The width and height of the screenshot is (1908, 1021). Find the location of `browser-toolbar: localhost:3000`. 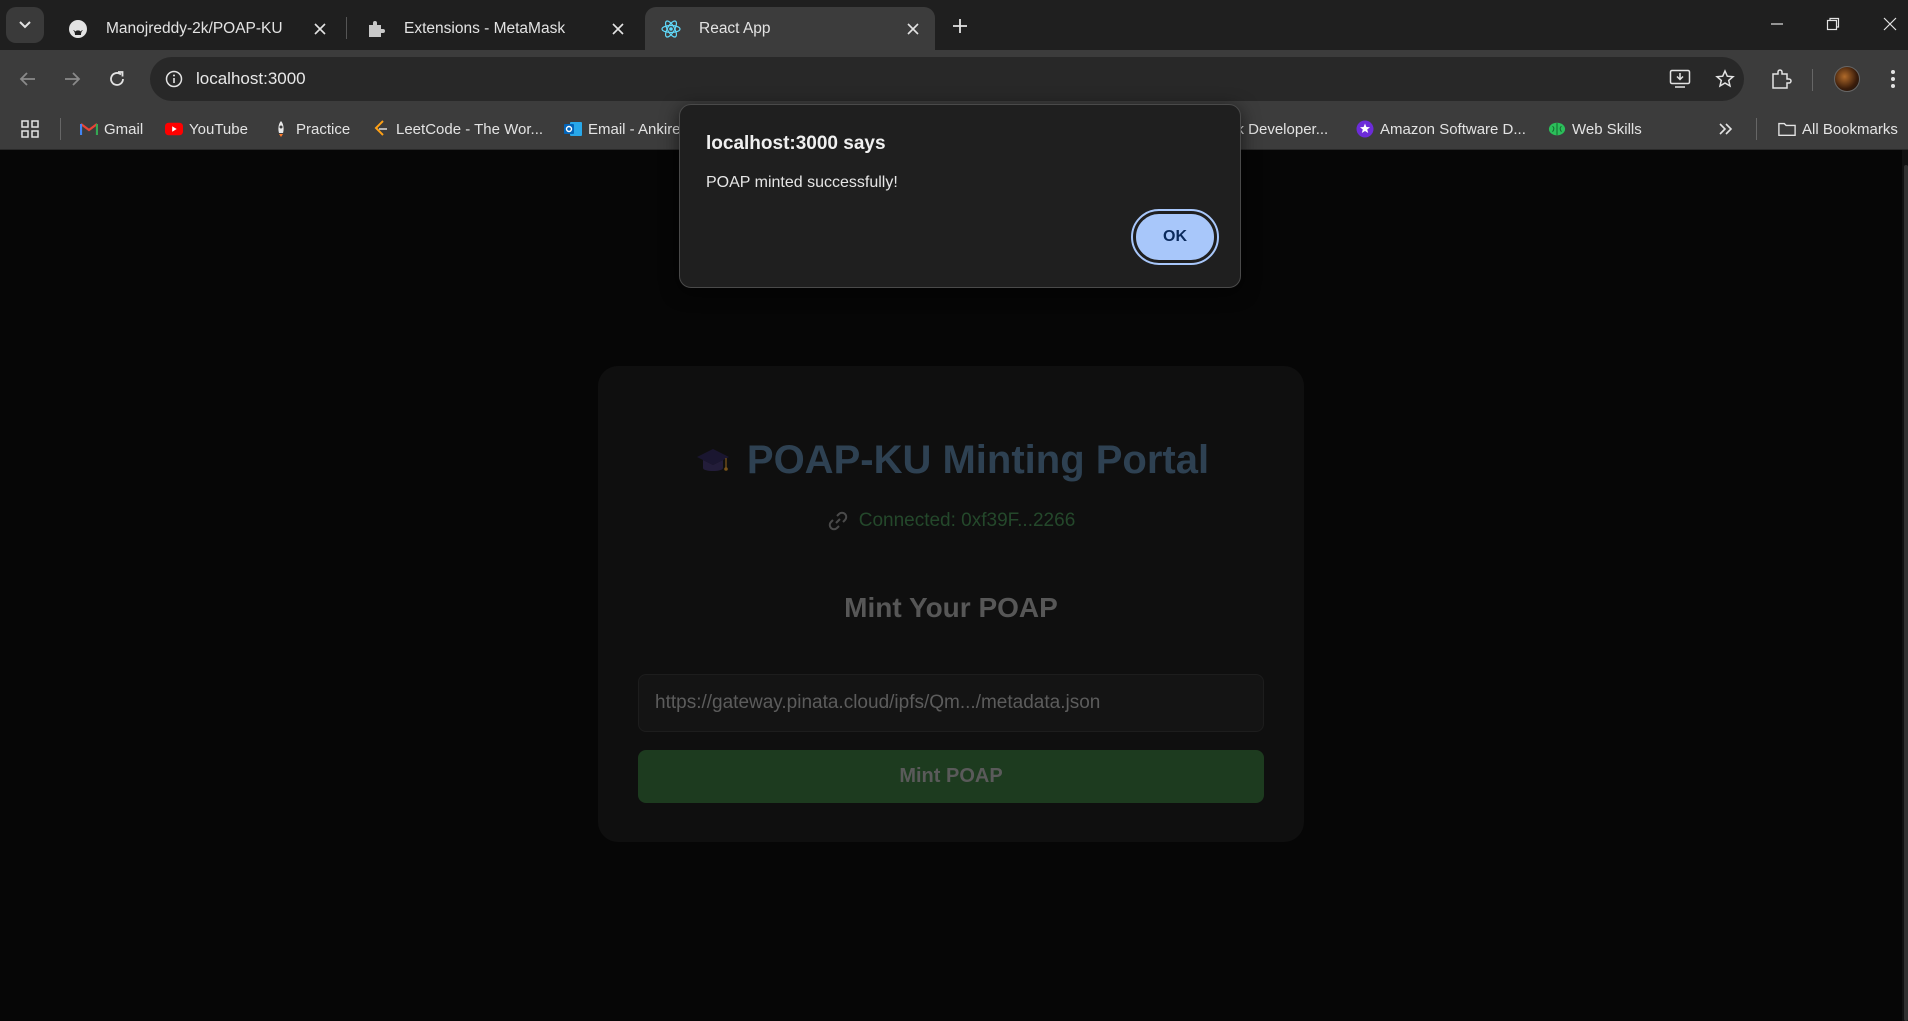

browser-toolbar: localhost:3000 is located at coordinates (954, 79).